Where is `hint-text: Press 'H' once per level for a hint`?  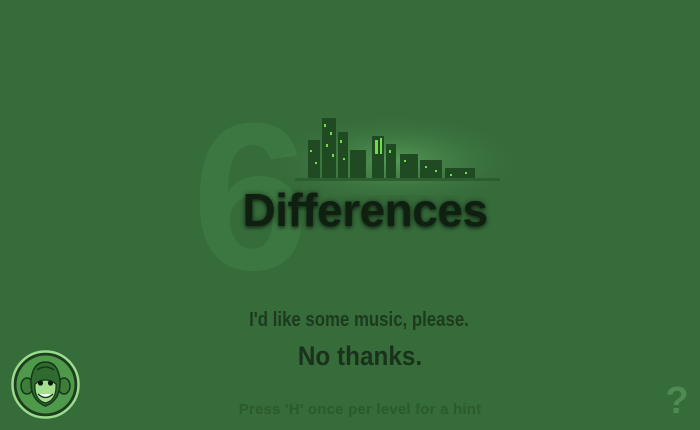 hint-text: Press 'H' once per level for a hint is located at coordinates (360, 409).